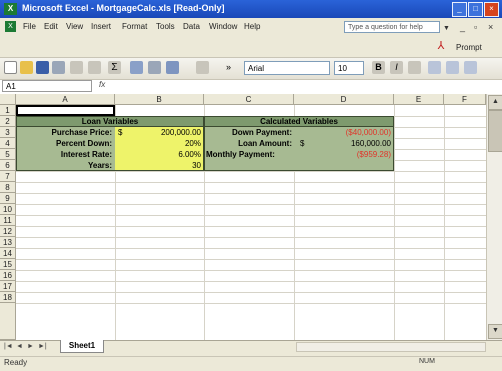 Image resolution: width=502 pixels, height=371 pixels. I want to click on close-button: ×, so click(491, 9).